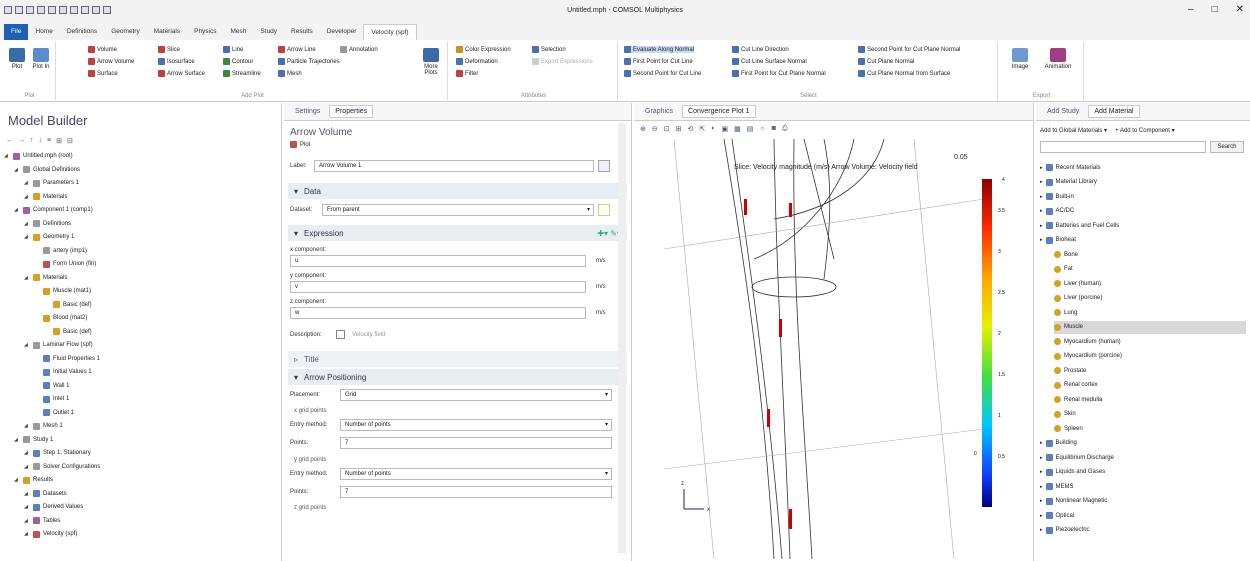 The height and width of the screenshot is (561, 1250). What do you see at coordinates (1070, 167) in the screenshot?
I see `material-tree-item: ▸ Recent Materials` at bounding box center [1070, 167].